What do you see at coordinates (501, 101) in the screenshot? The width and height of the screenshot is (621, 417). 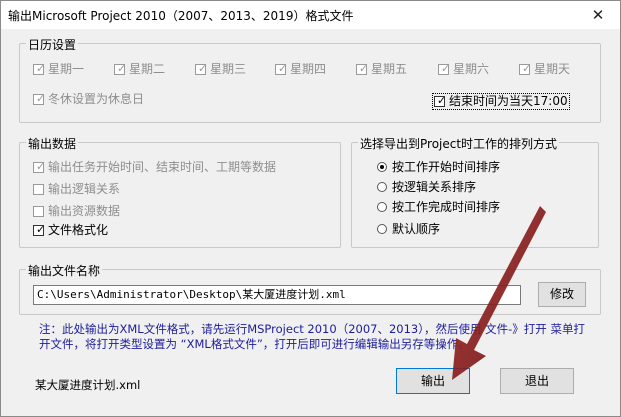 I see `checkbox-end-time: ✓ 结束时间为当天17:00` at bounding box center [501, 101].